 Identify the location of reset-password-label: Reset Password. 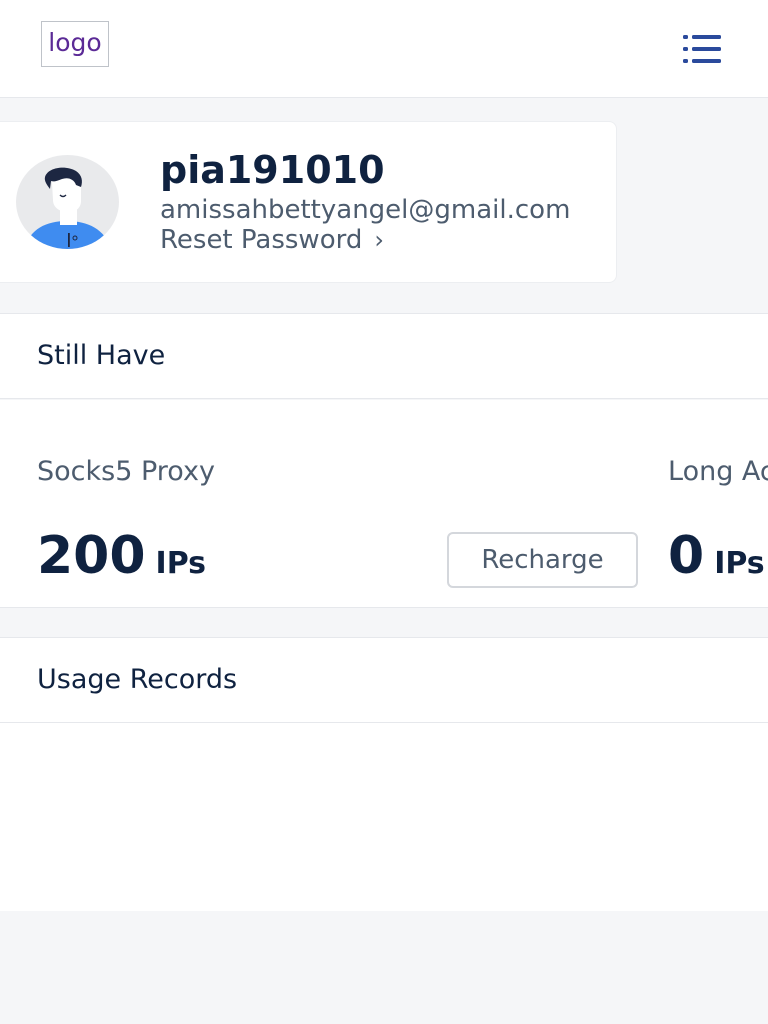
(261, 240).